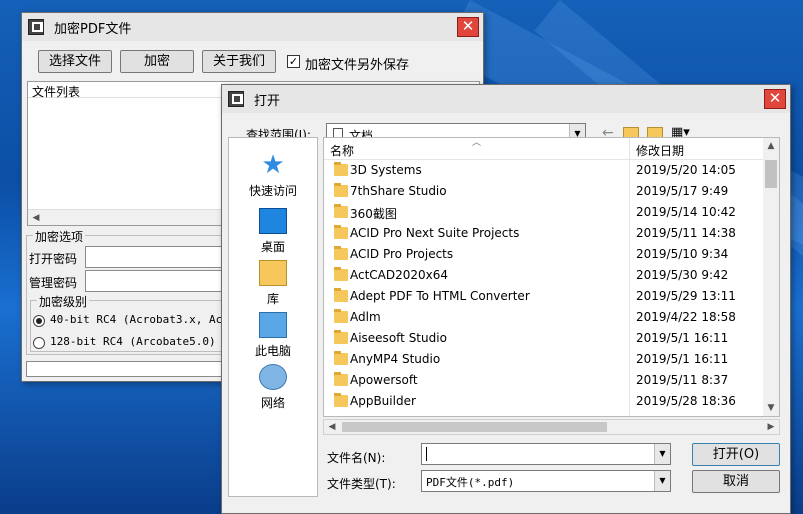 Image resolution: width=803 pixels, height=514 pixels. What do you see at coordinates (361, 484) in the screenshot?
I see `filetype-label: 文件类型(T):` at bounding box center [361, 484].